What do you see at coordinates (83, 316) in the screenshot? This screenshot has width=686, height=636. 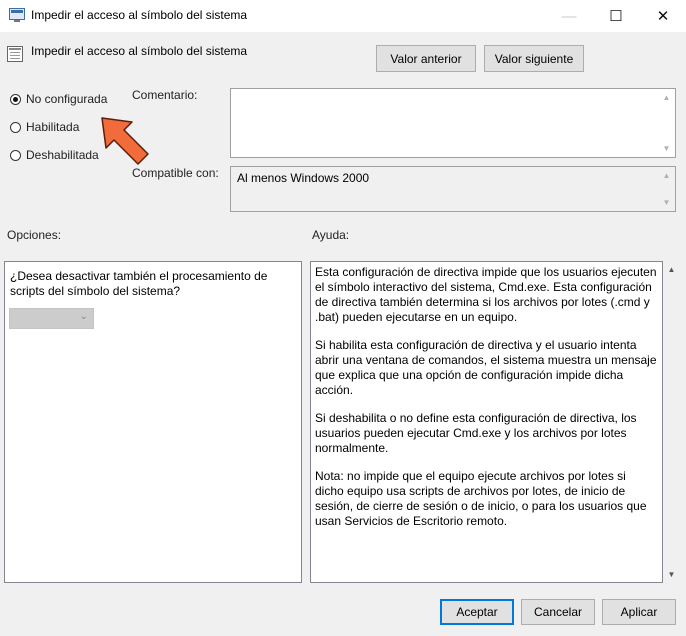 I see `chevron-down-icon: ⌄` at bounding box center [83, 316].